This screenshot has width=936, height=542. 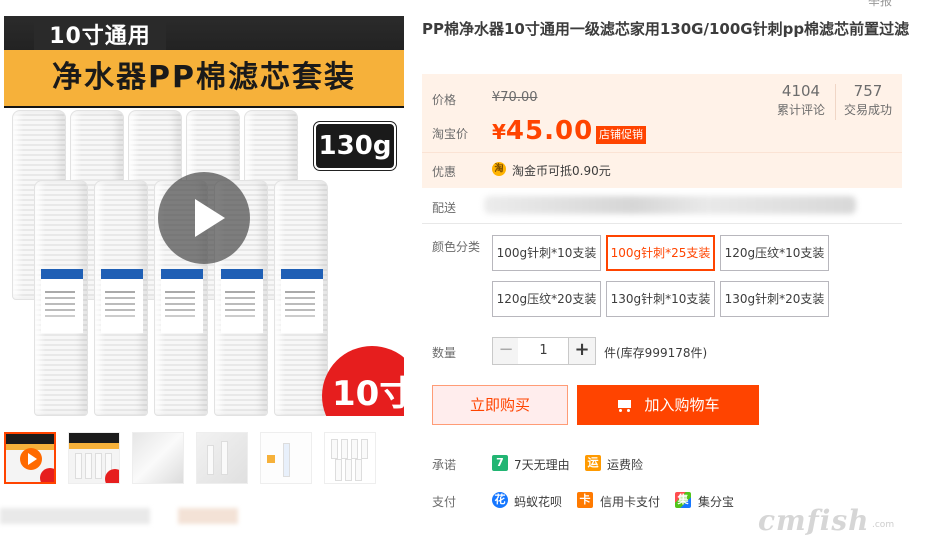 What do you see at coordinates (543, 351) in the screenshot?
I see `quantity-input: 1` at bounding box center [543, 351].